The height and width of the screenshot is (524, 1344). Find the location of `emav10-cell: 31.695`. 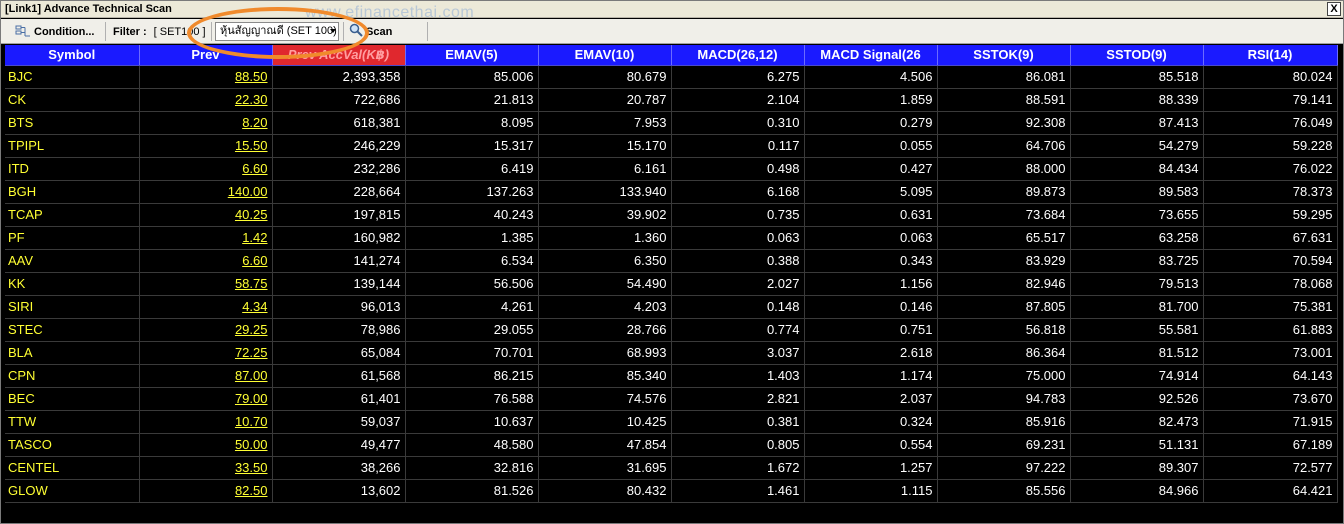

emav10-cell: 31.695 is located at coordinates (605, 468).